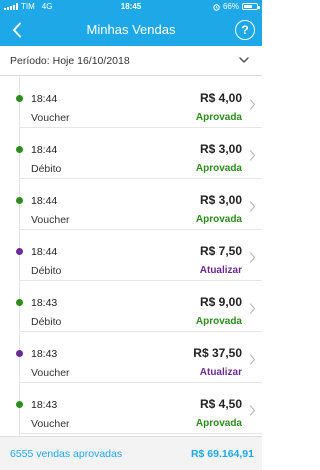  I want to click on help-button: ?, so click(245, 30).